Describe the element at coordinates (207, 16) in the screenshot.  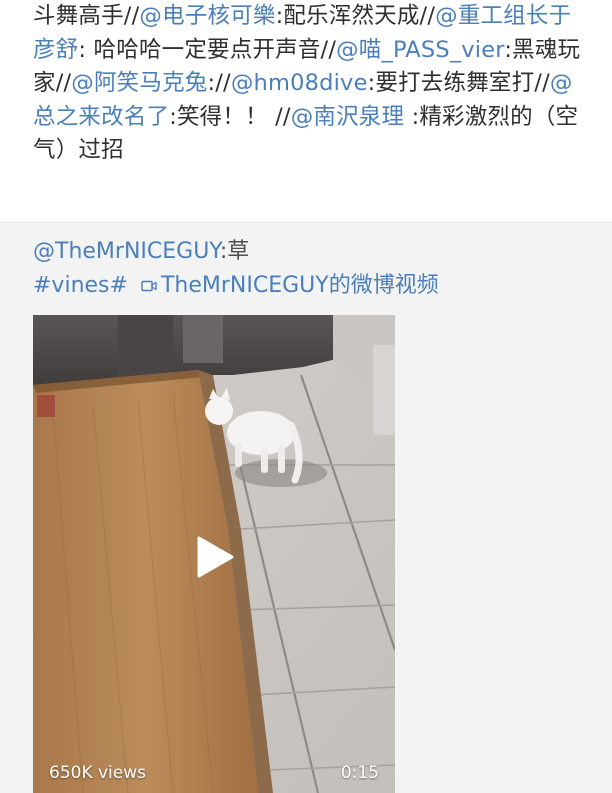
I see `mention-link: @电子核可樂` at that location.